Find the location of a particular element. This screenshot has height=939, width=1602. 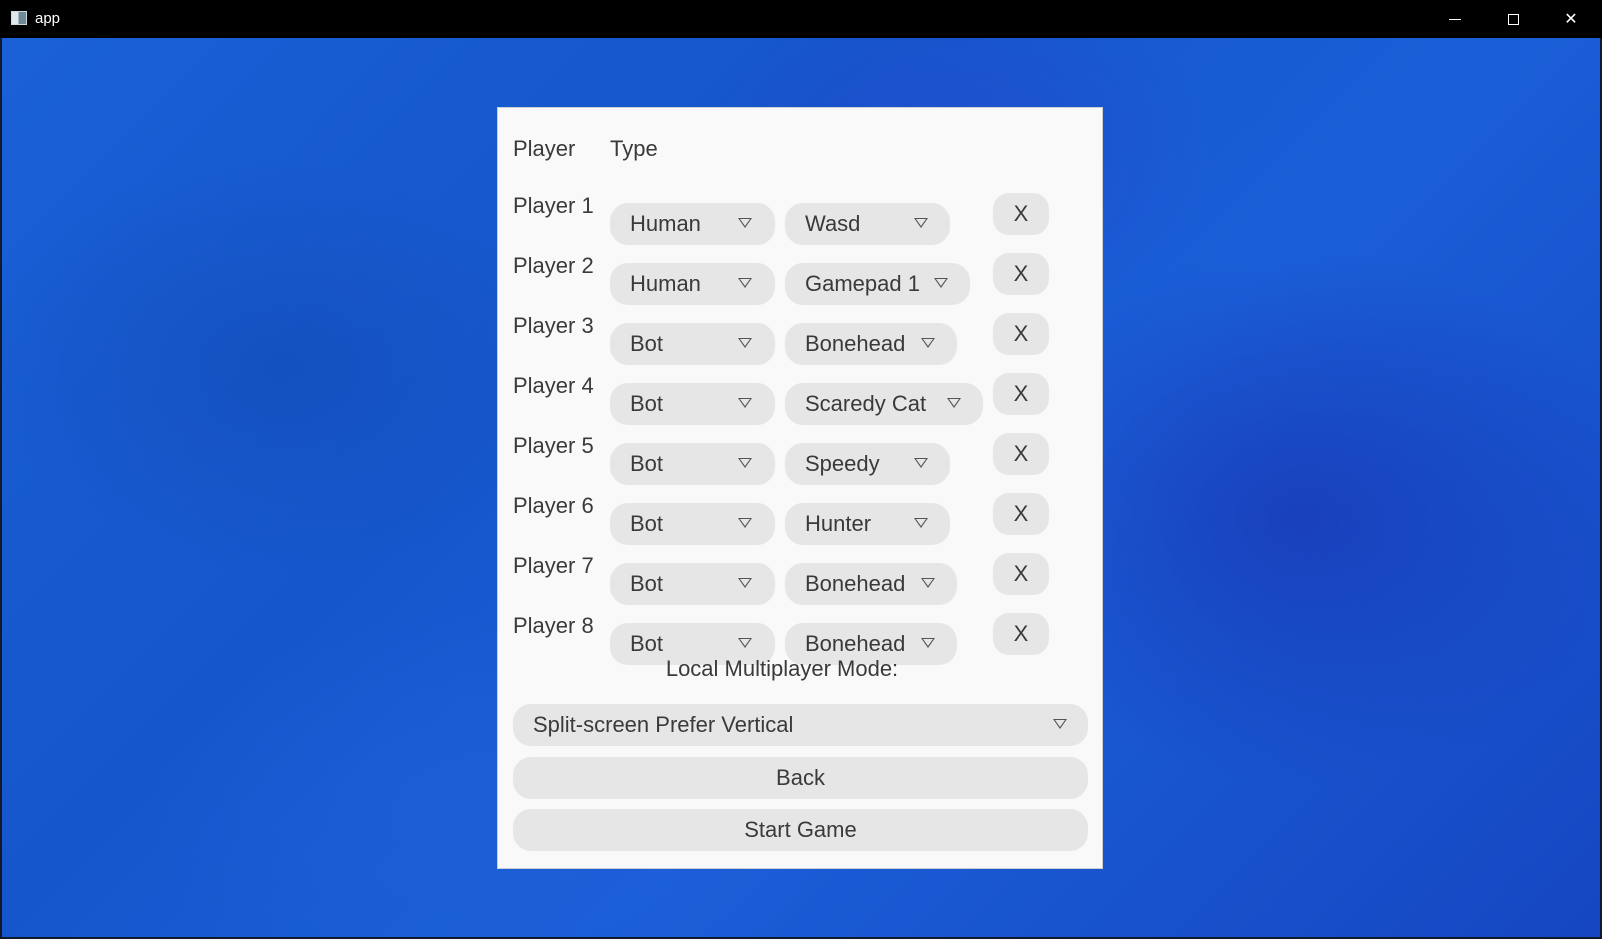

minimize-button is located at coordinates (1455, 19).